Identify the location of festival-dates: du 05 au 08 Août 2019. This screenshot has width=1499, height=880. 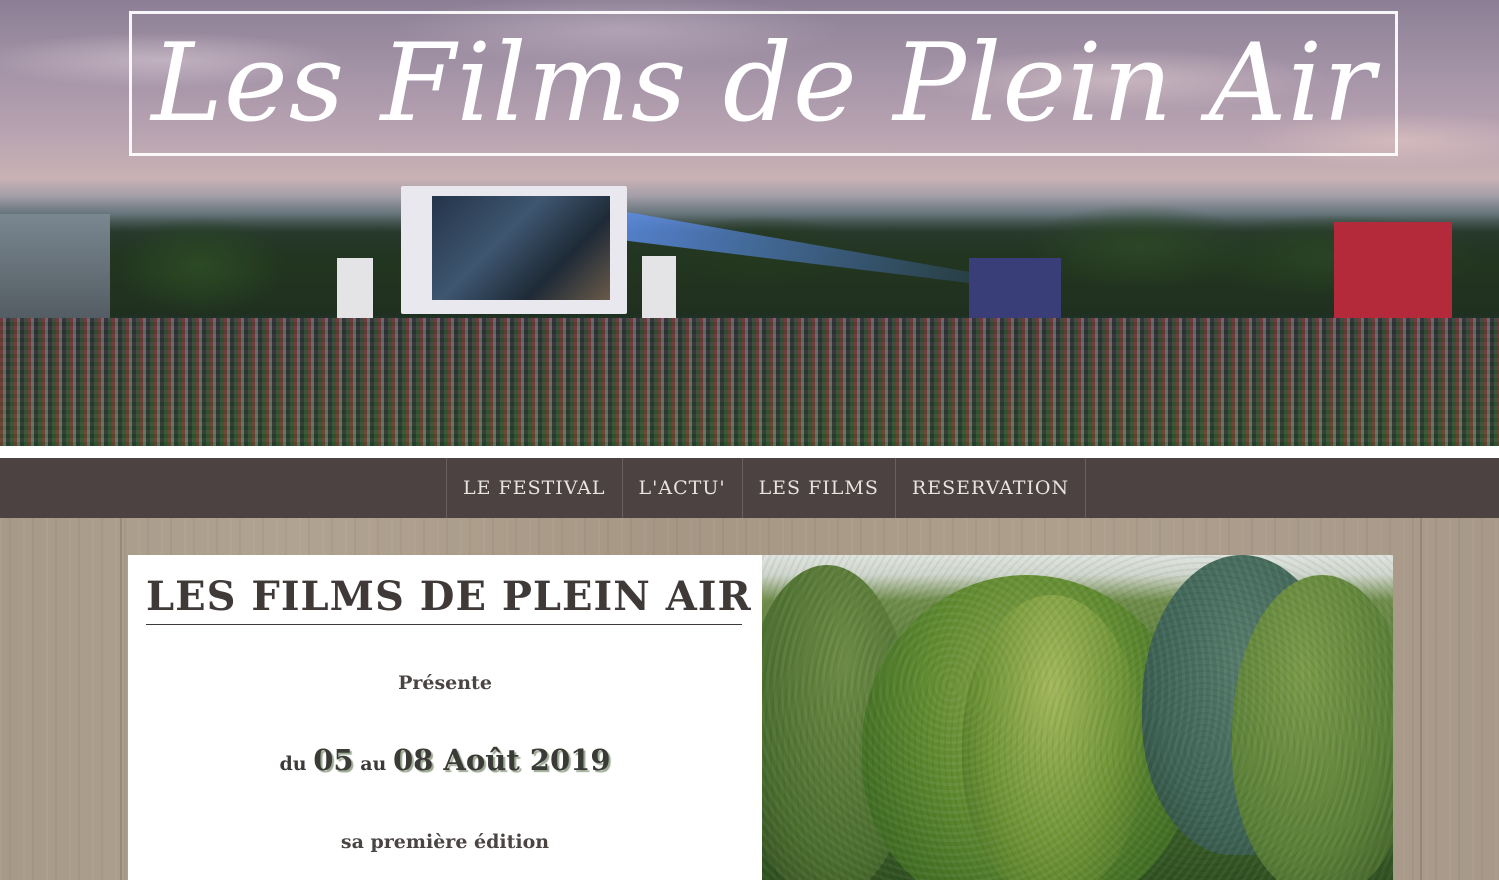
(445, 760).